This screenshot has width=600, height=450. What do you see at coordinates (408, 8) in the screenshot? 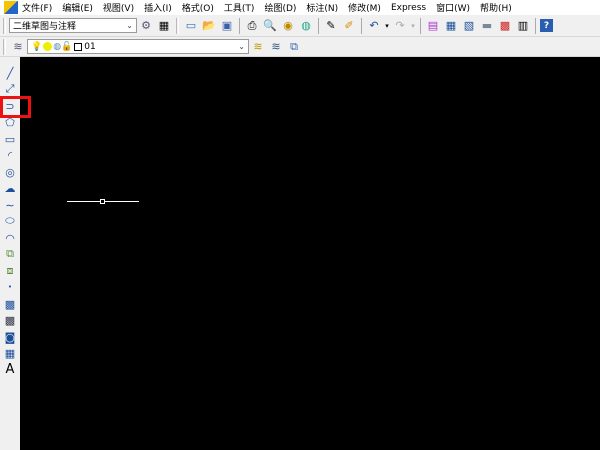
I see `menu-express: Express` at bounding box center [408, 8].